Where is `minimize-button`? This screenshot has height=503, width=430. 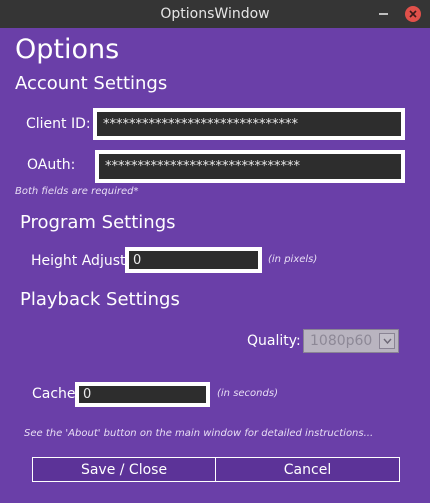
minimize-button is located at coordinates (383, 14).